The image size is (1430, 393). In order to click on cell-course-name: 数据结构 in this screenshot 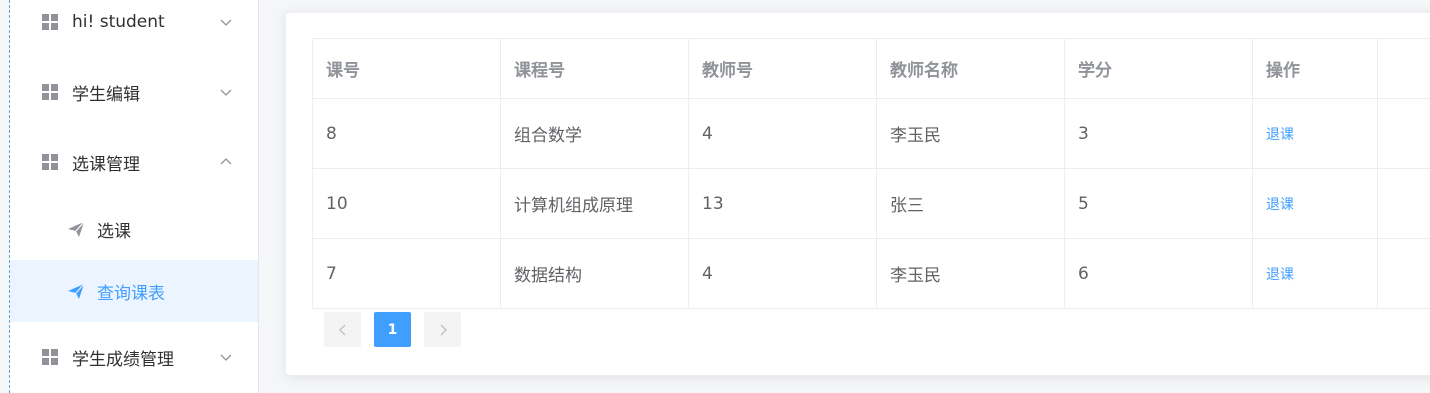, I will do `click(594, 273)`.